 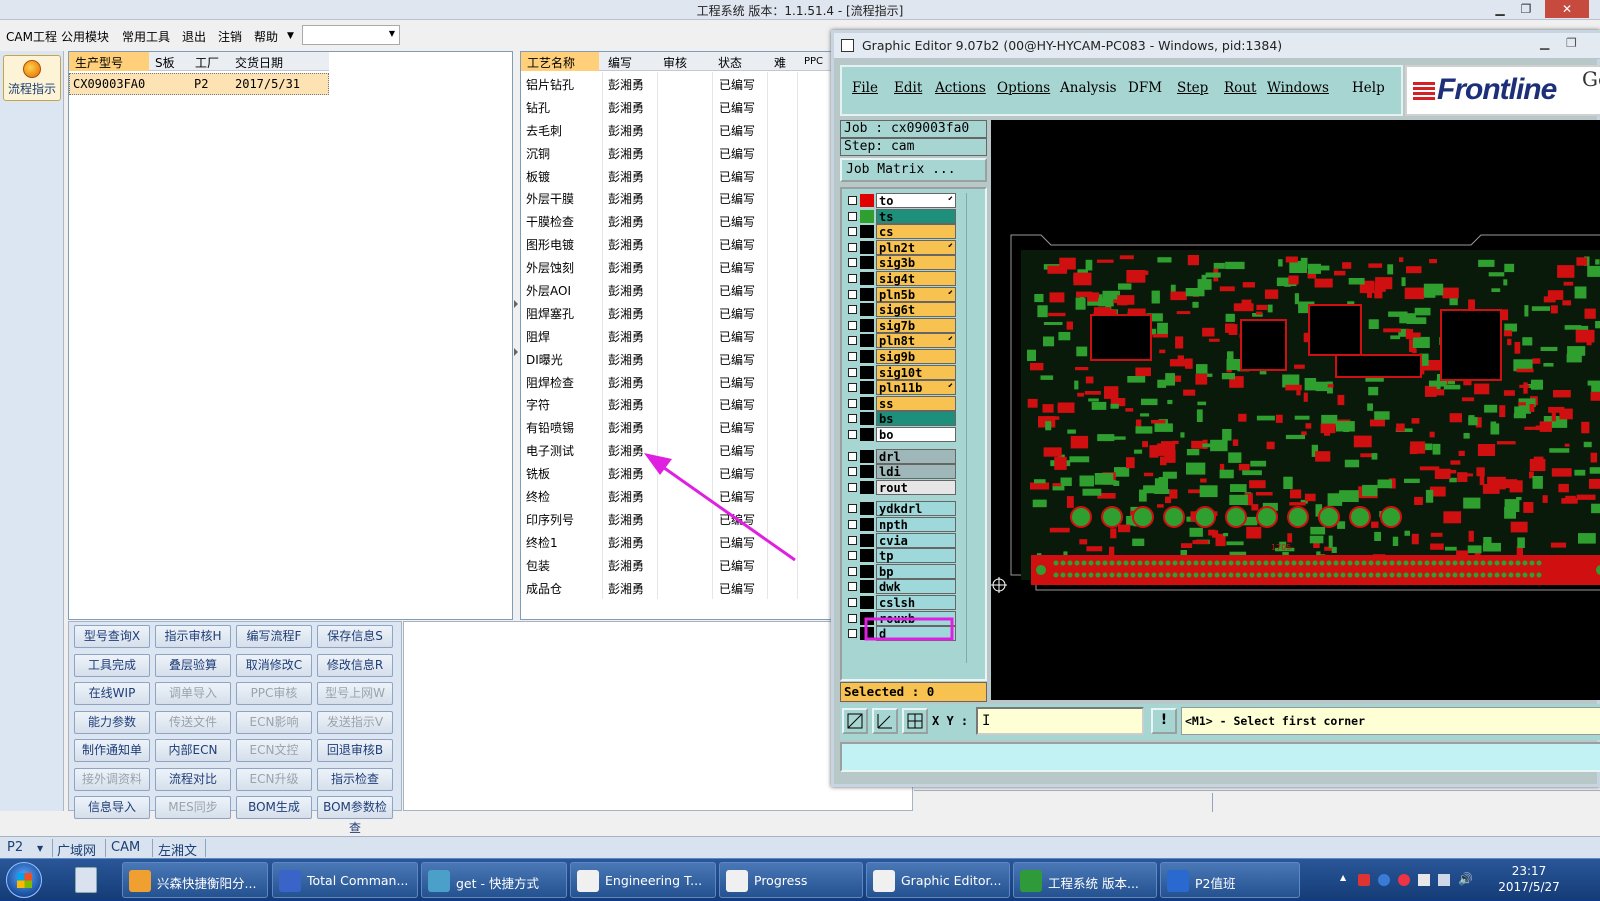 I want to click on action-button: 接外调资料, so click(x=112, y=779).